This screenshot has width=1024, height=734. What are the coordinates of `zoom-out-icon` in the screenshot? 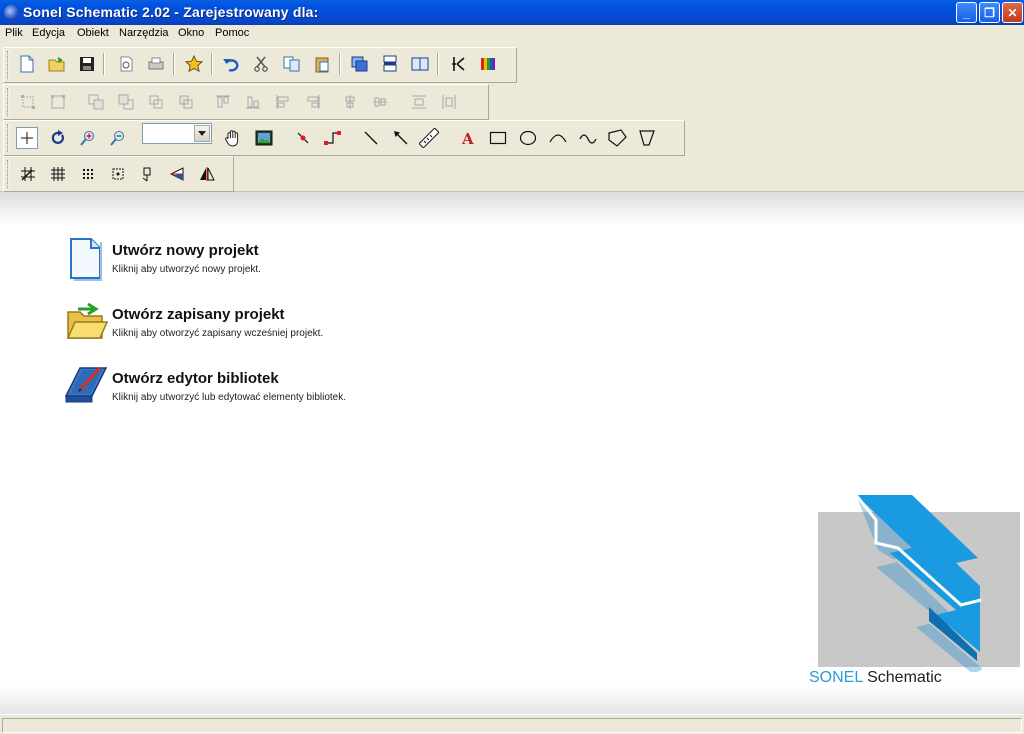 It's located at (118, 138).